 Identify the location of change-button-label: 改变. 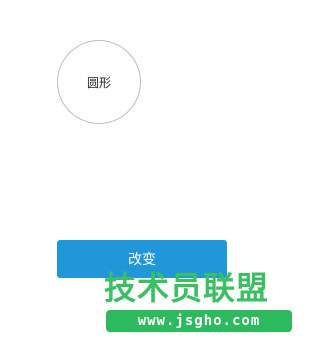
(142, 260).